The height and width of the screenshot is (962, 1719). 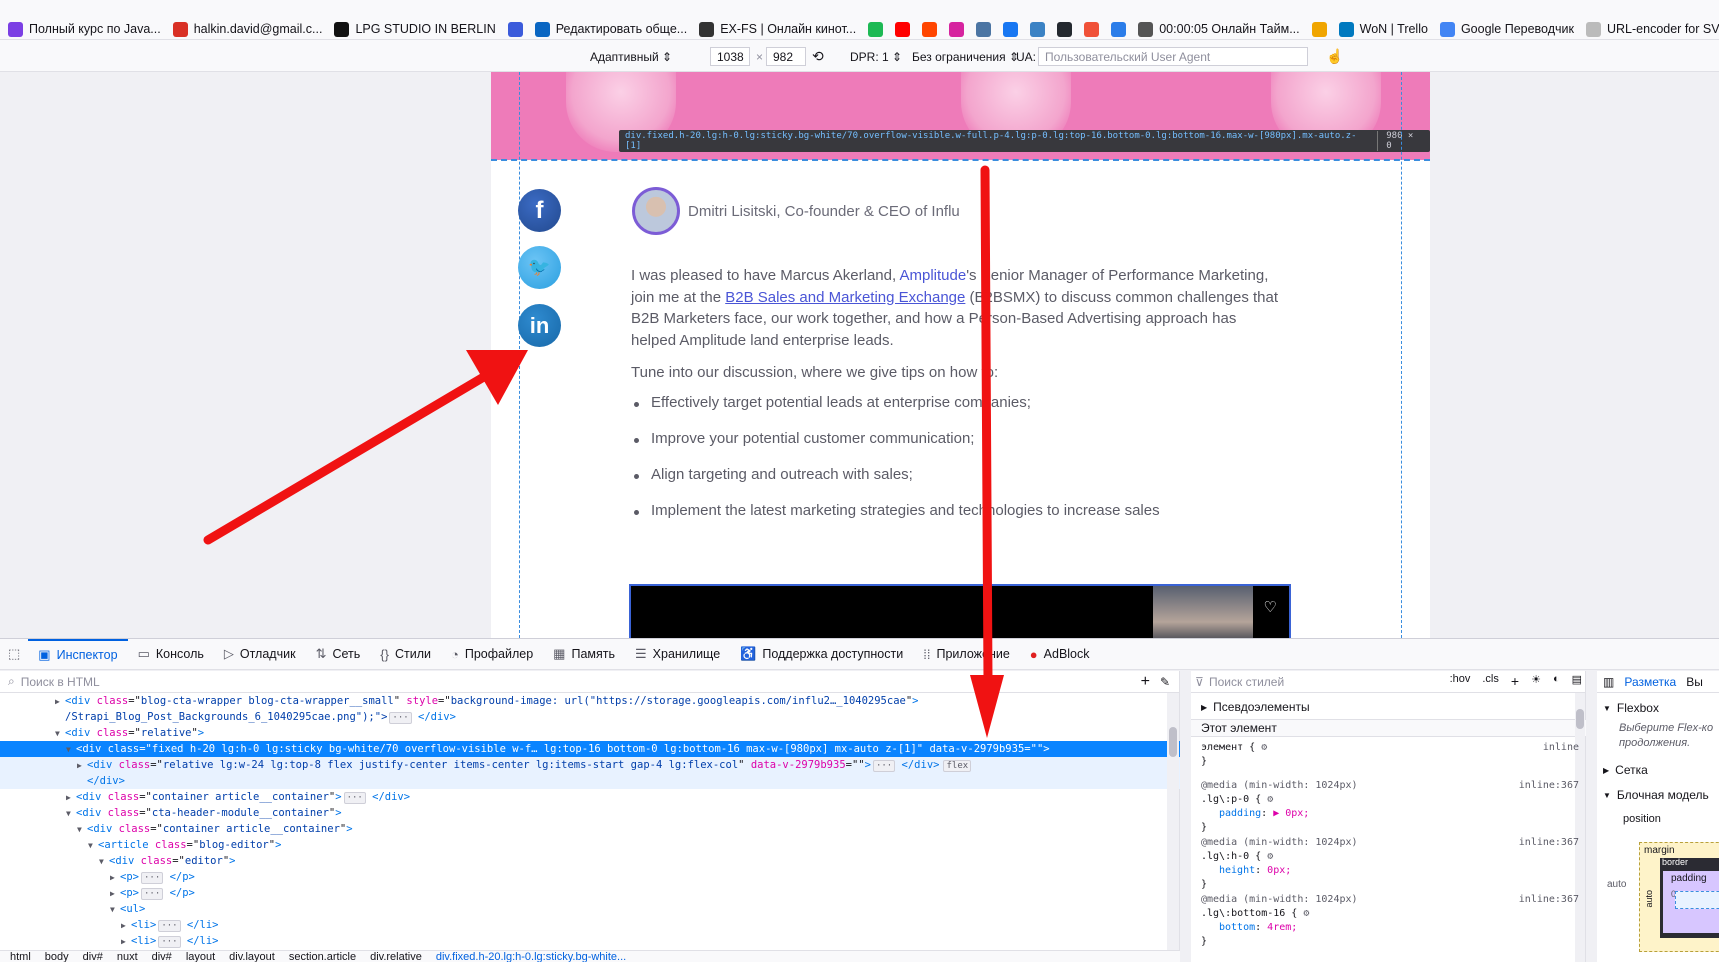 I want to click on hov-toggle: :hov, so click(x=1460, y=681).